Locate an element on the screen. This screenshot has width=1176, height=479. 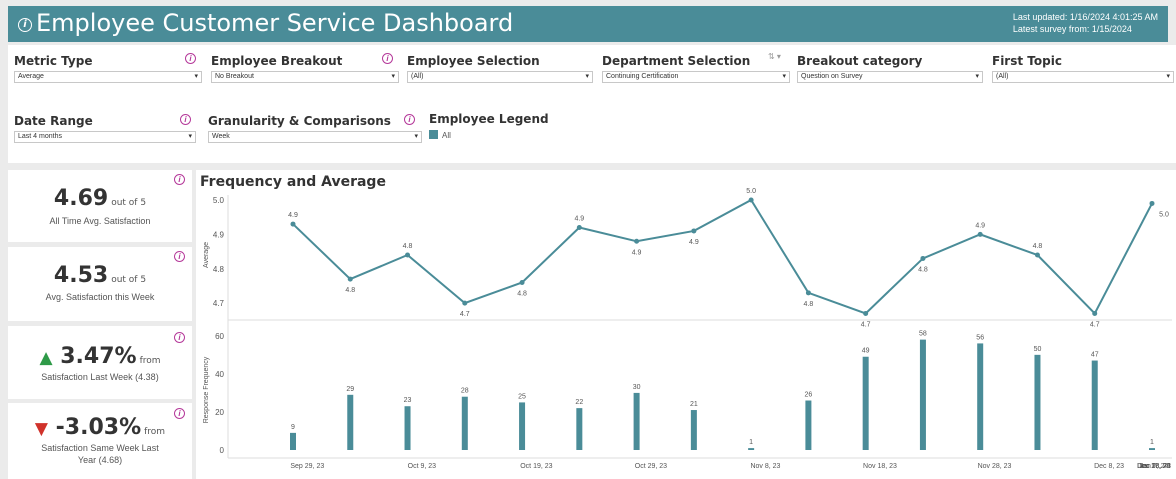
filter-breakout-category: Breakout category Question on Survey ▾ is located at coordinates (890, 68).